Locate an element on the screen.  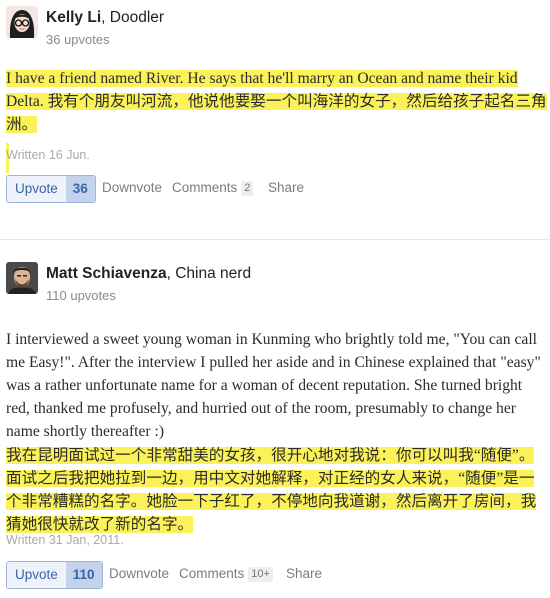
author-credential: Doodler is located at coordinates (137, 17).